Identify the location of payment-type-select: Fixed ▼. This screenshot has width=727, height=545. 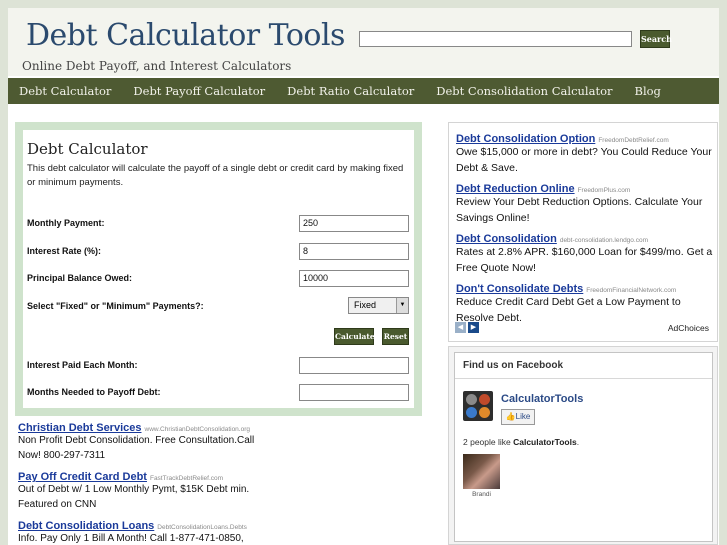
(378, 305).